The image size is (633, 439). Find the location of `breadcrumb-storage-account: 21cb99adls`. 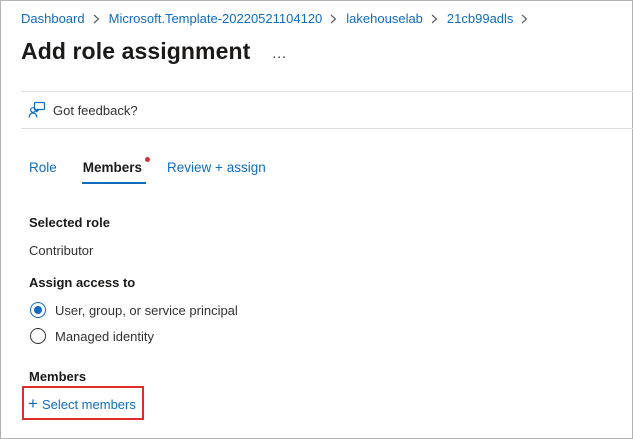

breadcrumb-storage-account: 21cb99adls is located at coordinates (480, 18).